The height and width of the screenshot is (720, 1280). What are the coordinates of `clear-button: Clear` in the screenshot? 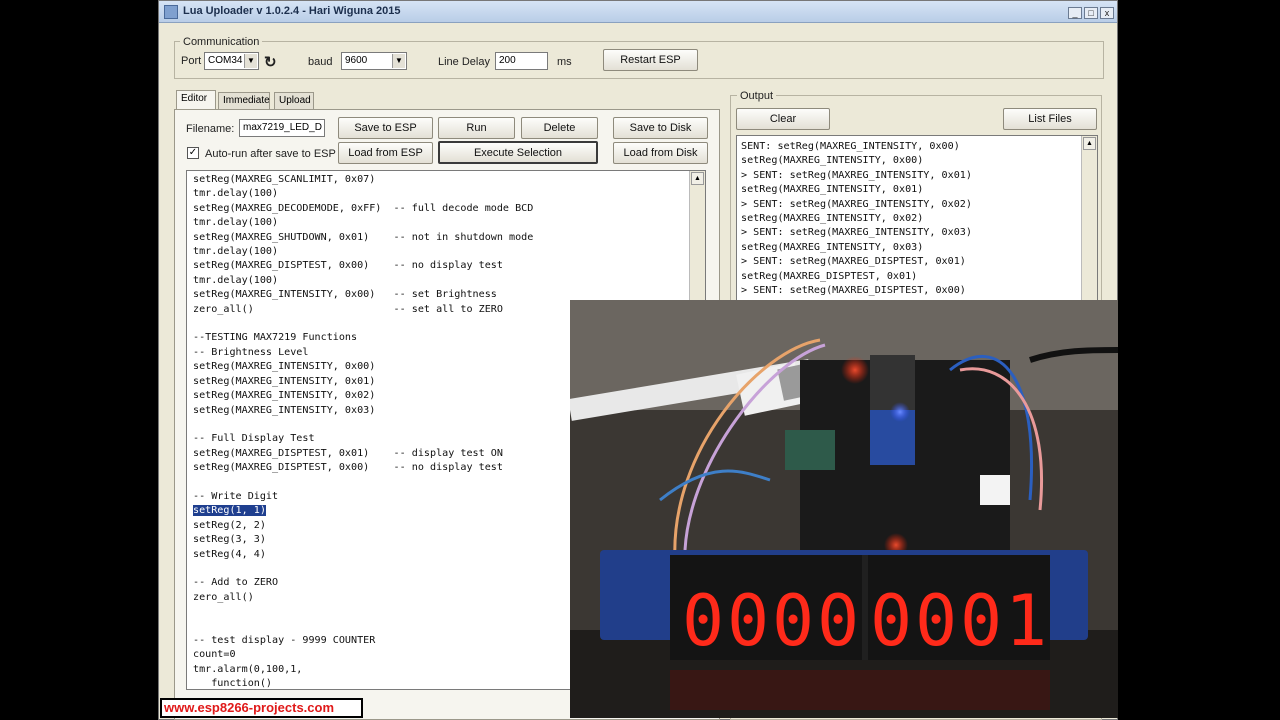 It's located at (783, 119).